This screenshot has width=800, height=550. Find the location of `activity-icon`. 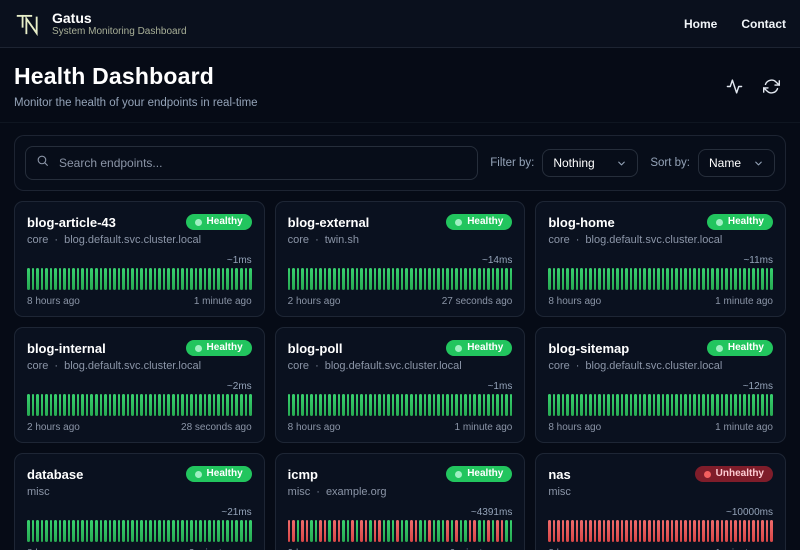

activity-icon is located at coordinates (734, 86).